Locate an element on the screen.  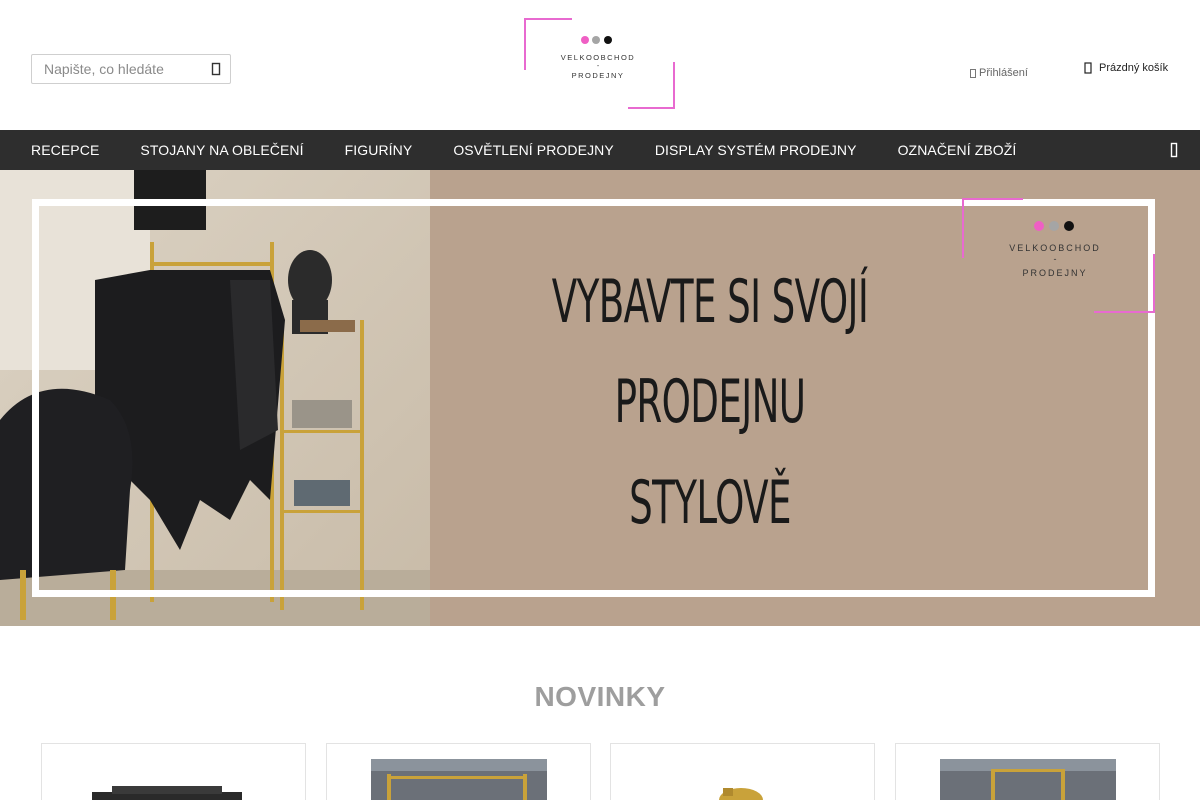
search-input is located at coordinates (117, 69).